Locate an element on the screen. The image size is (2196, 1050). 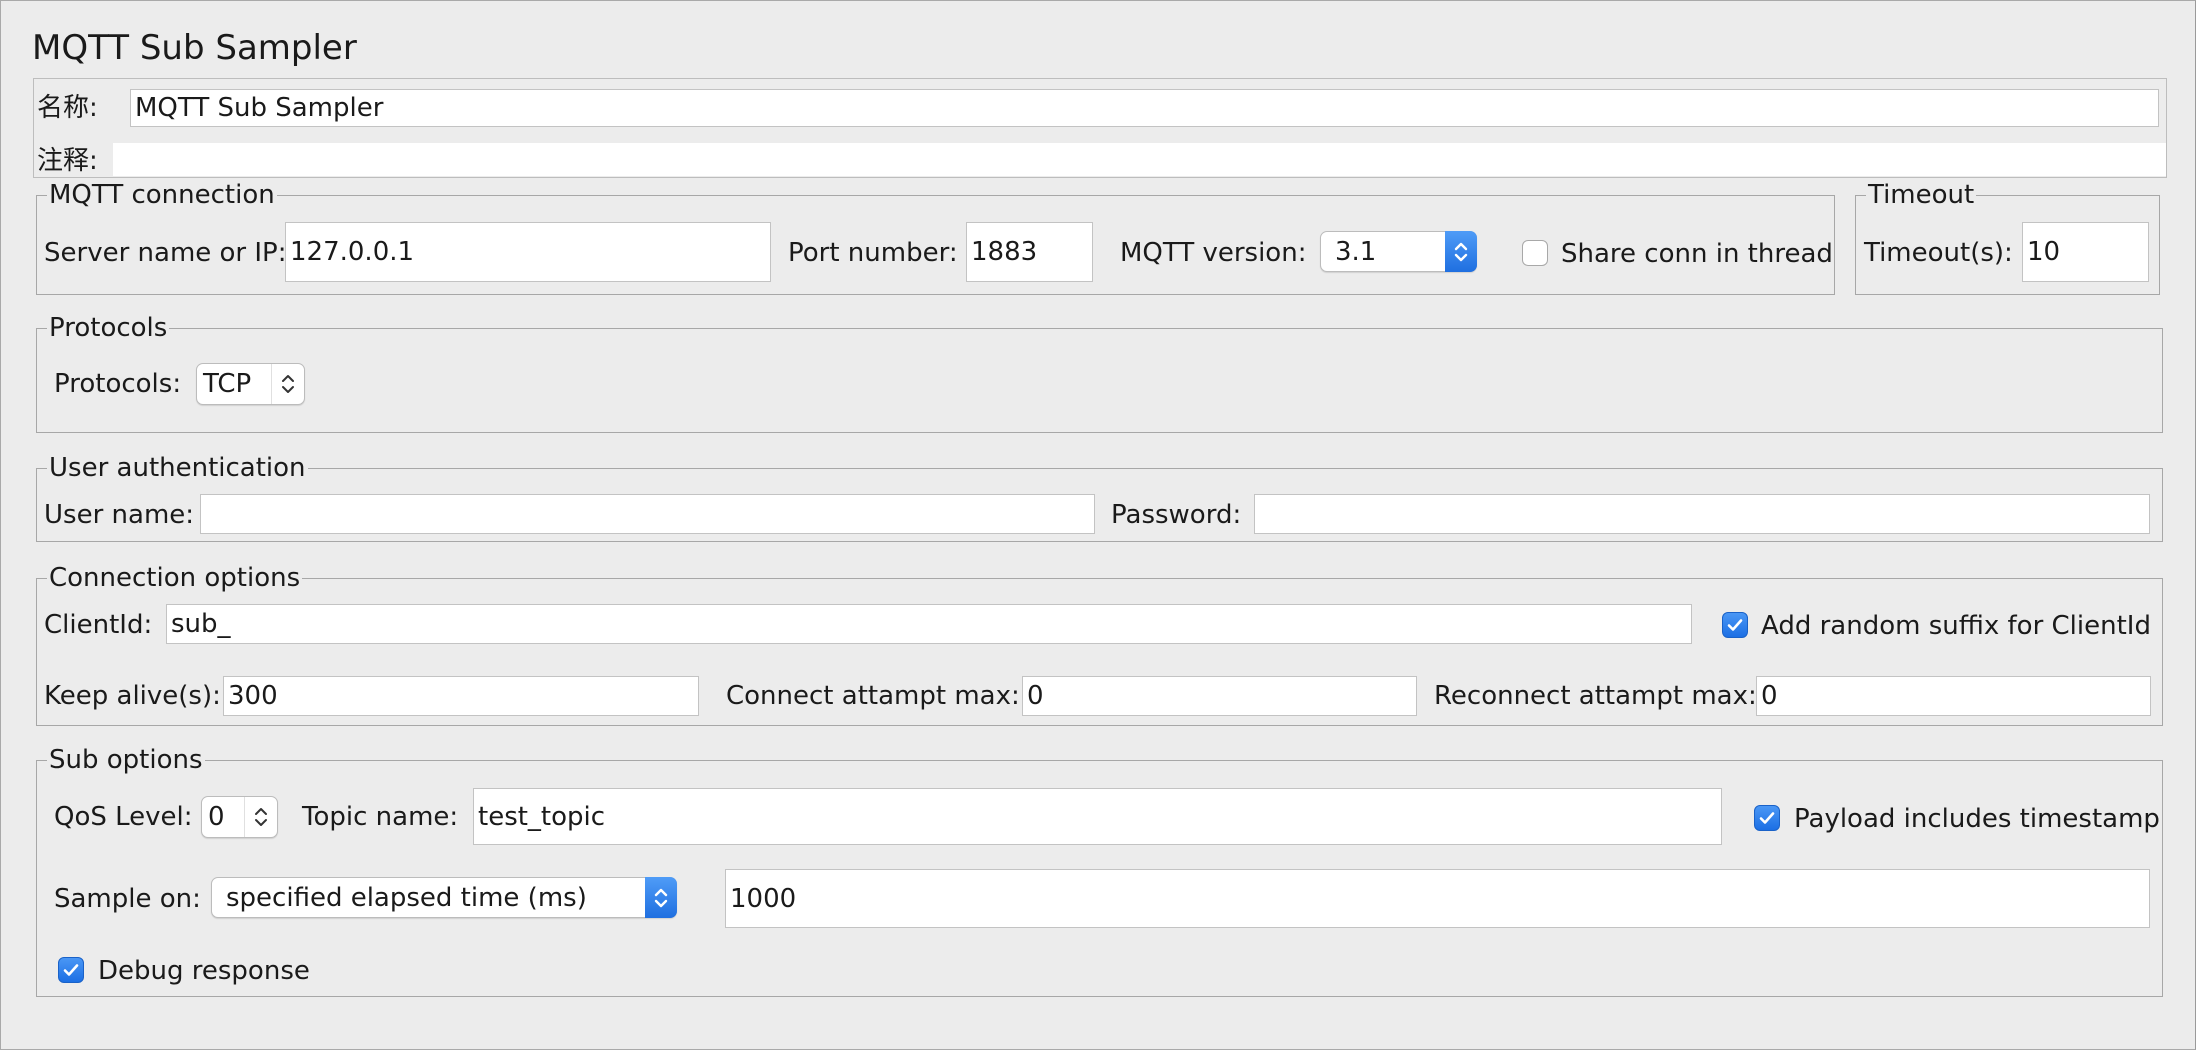
reconnect-max-input: 0 is located at coordinates (1953, 696).